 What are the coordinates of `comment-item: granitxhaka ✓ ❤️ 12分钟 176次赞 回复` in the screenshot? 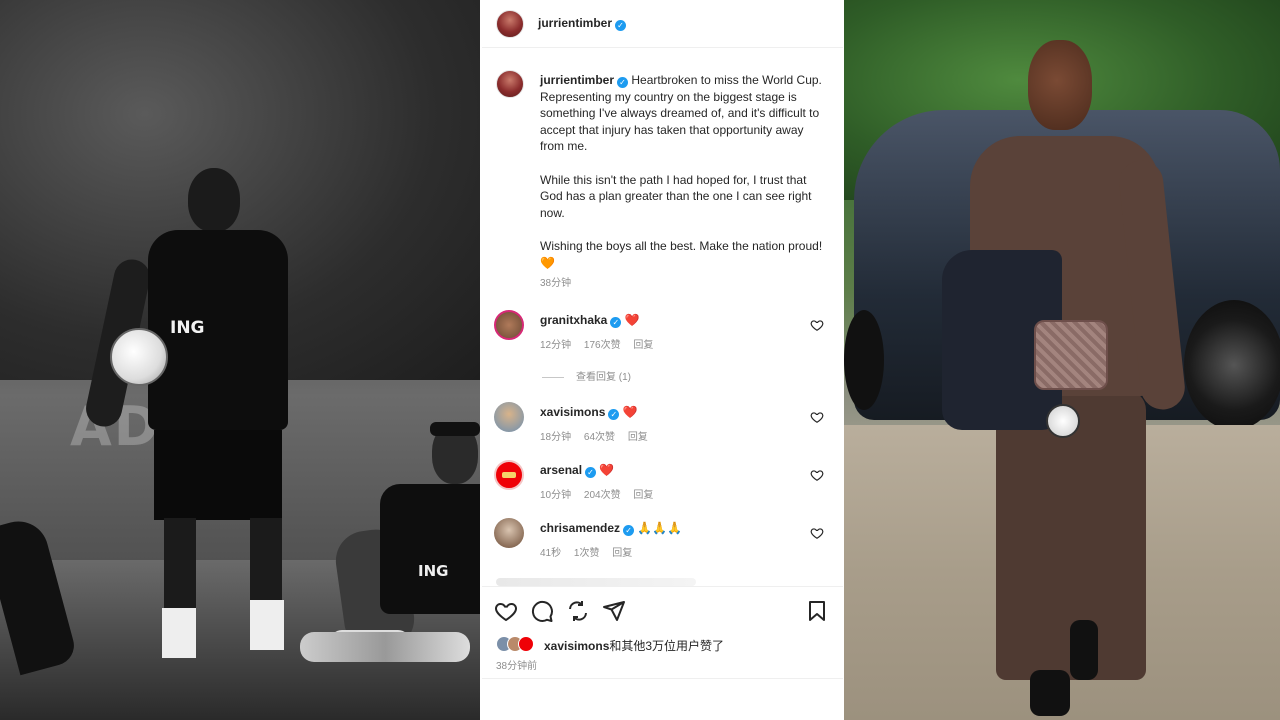 It's located at (663, 335).